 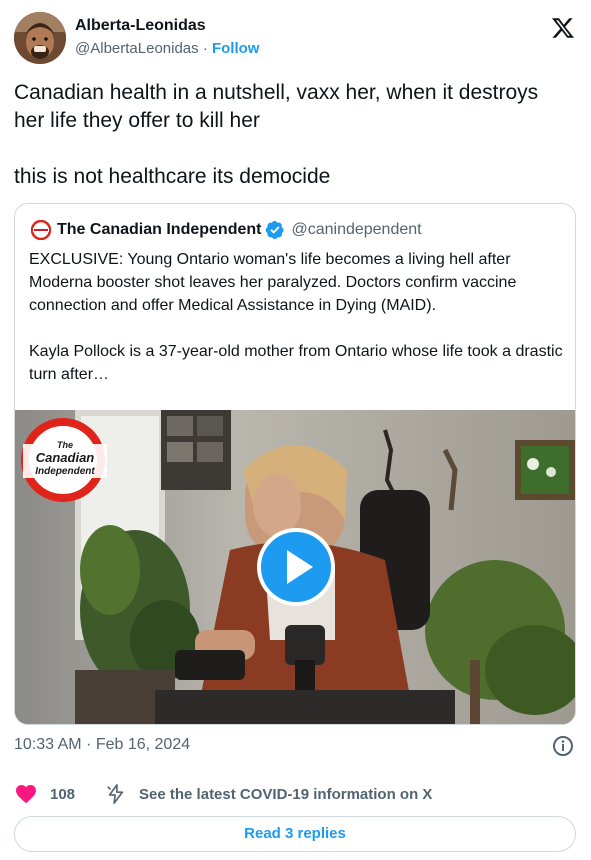 I want to click on lightning-bolt-icon, so click(x=116, y=794).